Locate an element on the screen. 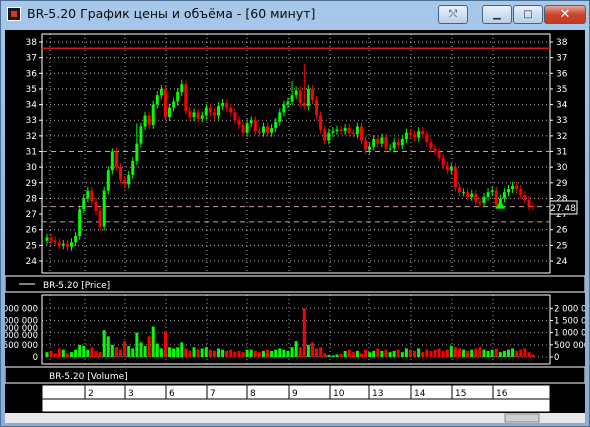  date-label: 6 is located at coordinates (172, 394).